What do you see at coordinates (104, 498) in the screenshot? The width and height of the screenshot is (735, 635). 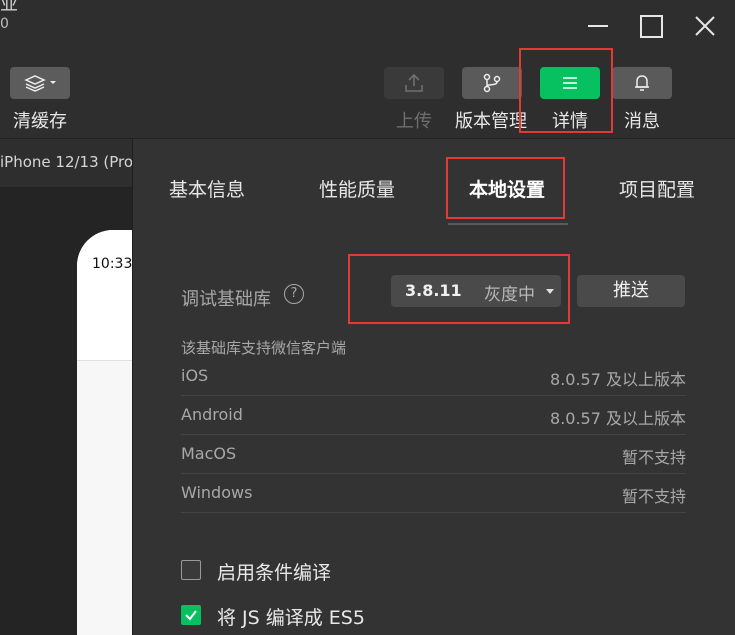 I see `phone-content` at bounding box center [104, 498].